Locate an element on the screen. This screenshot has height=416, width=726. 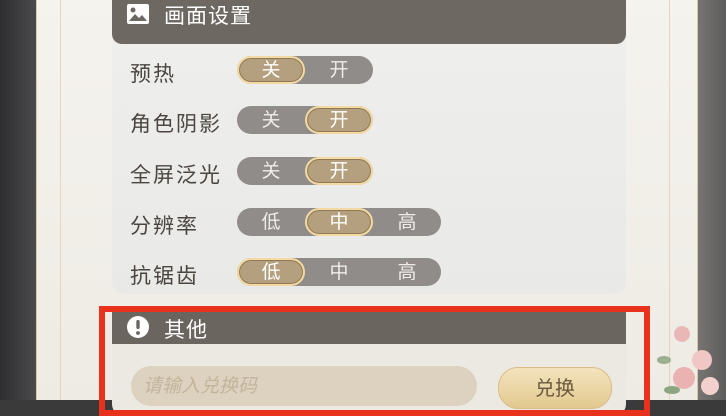
character-shadow-option-on: 开 is located at coordinates (339, 120).